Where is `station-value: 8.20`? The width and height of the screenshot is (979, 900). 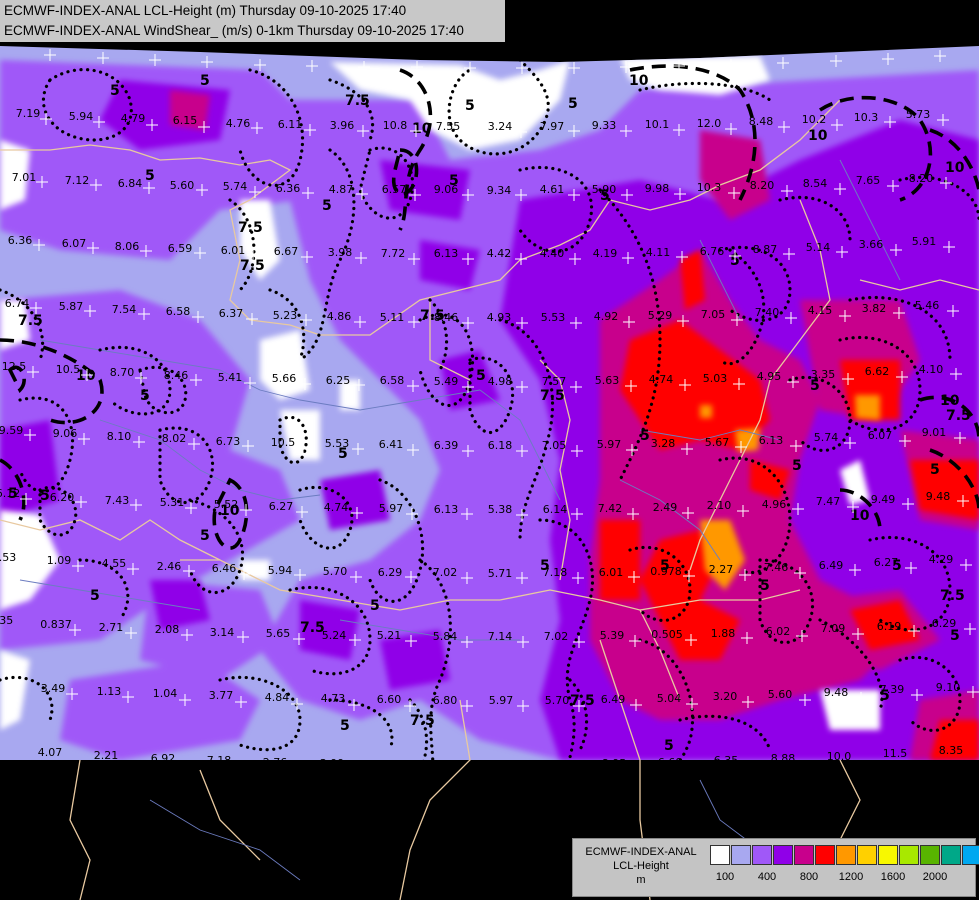 station-value: 8.20 is located at coordinates (762, 185).